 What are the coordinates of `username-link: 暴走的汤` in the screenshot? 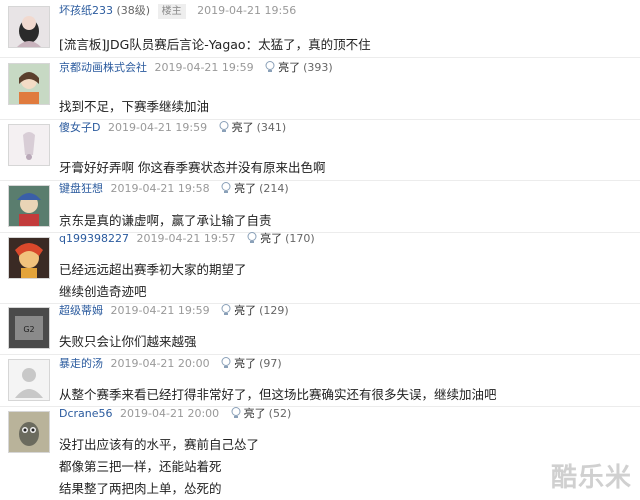 It's located at (81, 363).